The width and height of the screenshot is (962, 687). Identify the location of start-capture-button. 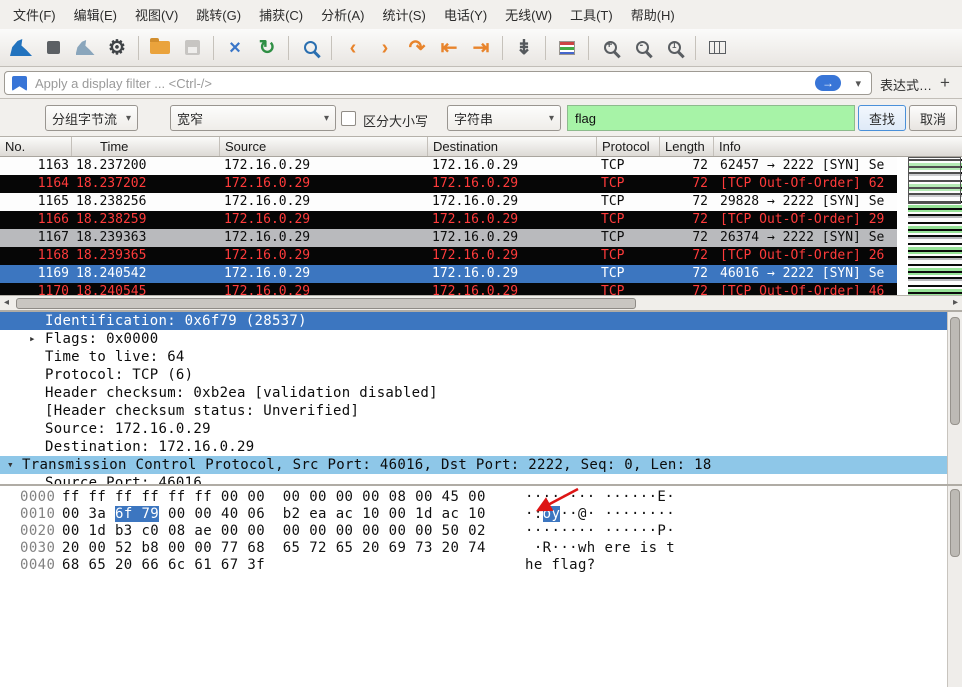
(21, 48).